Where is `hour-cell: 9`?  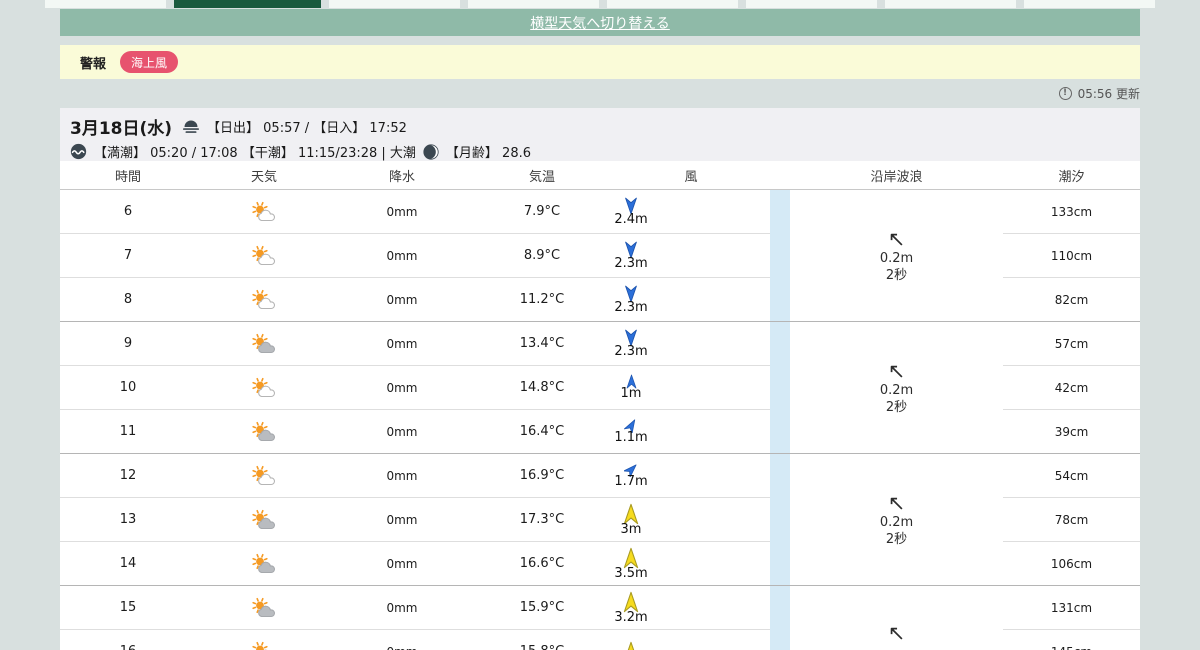
hour-cell: 9 is located at coordinates (128, 344).